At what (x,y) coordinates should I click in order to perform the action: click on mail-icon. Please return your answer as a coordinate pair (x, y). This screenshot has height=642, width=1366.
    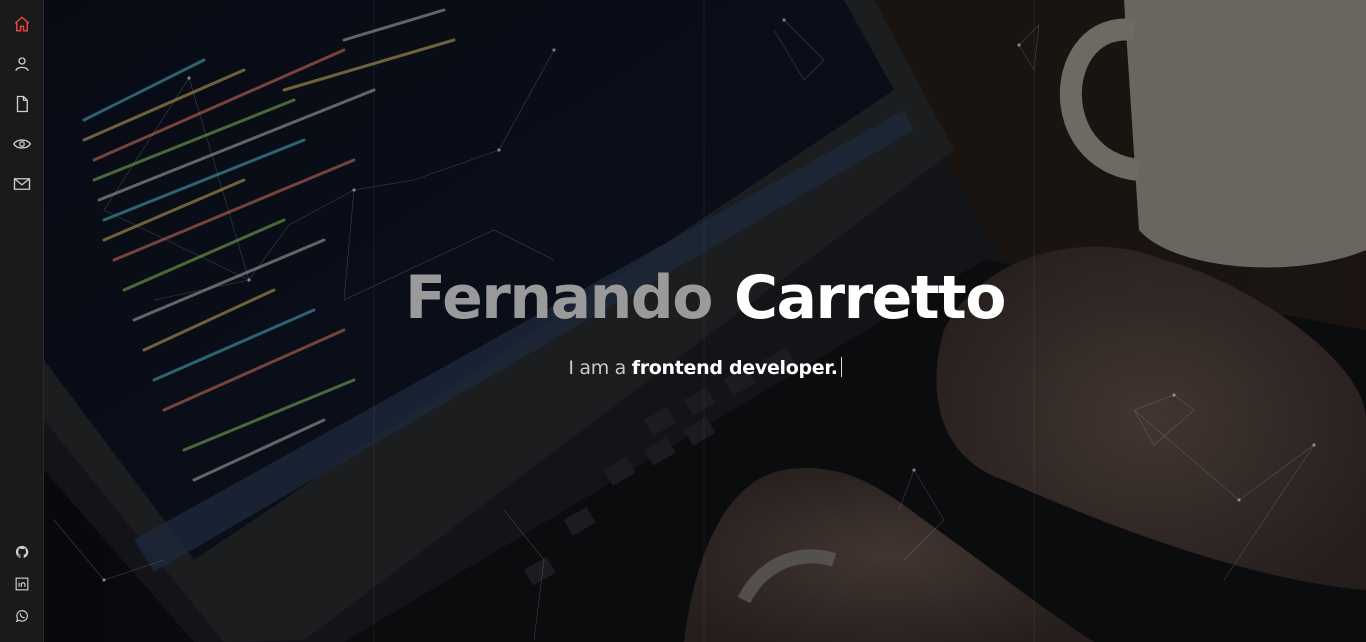
    Looking at the image, I should click on (22, 184).